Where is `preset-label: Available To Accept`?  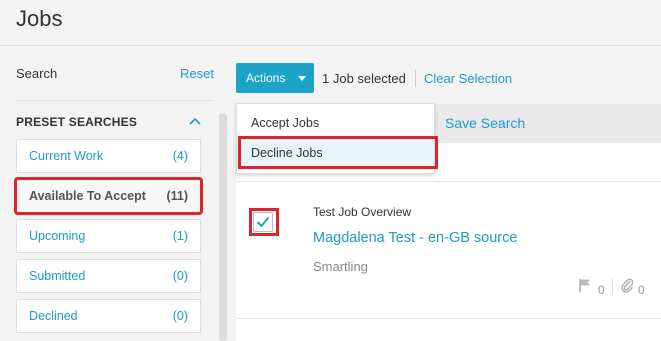
preset-label: Available To Accept is located at coordinates (87, 196).